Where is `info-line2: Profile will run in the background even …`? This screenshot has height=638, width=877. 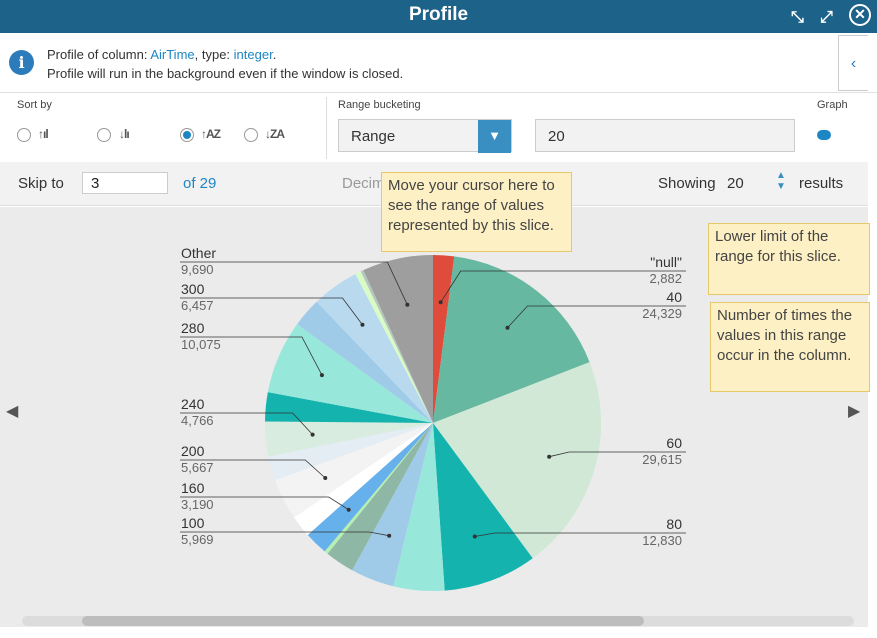
info-line2: Profile will run in the background even … is located at coordinates (225, 73).